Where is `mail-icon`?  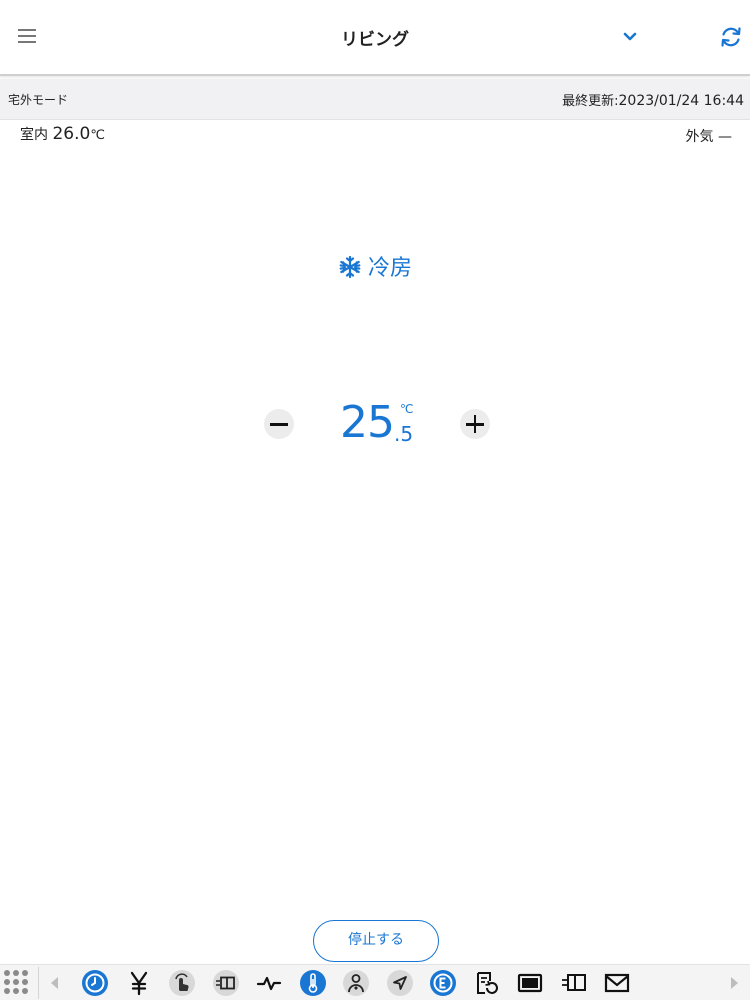
mail-icon is located at coordinates (617, 983).